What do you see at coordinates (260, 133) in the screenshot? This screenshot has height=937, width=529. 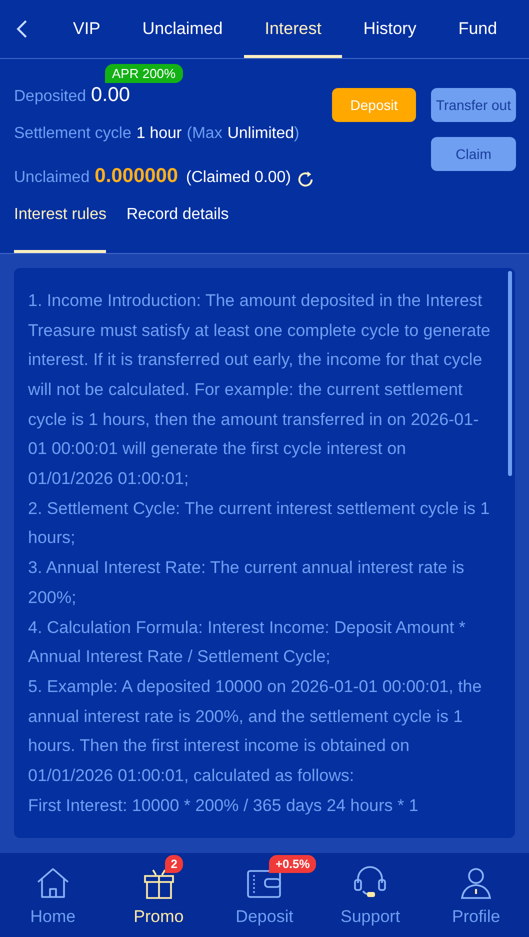 I see `max-value: Unlimited` at bounding box center [260, 133].